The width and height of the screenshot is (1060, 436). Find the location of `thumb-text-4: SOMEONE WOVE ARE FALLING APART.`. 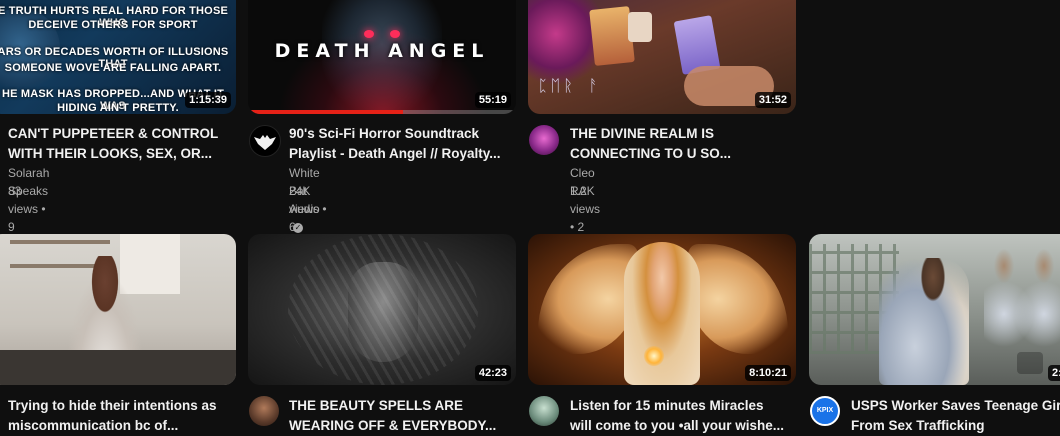

thumb-text-4: SOMEONE WOVE ARE FALLING APART. is located at coordinates (113, 68).